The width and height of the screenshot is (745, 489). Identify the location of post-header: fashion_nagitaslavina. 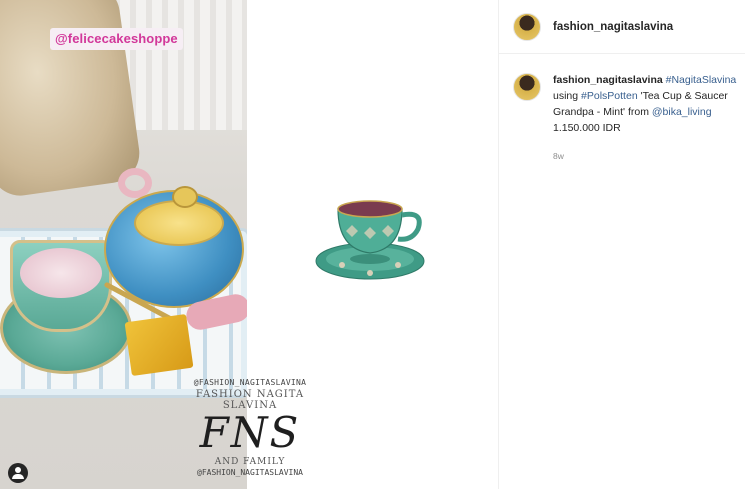
(622, 27).